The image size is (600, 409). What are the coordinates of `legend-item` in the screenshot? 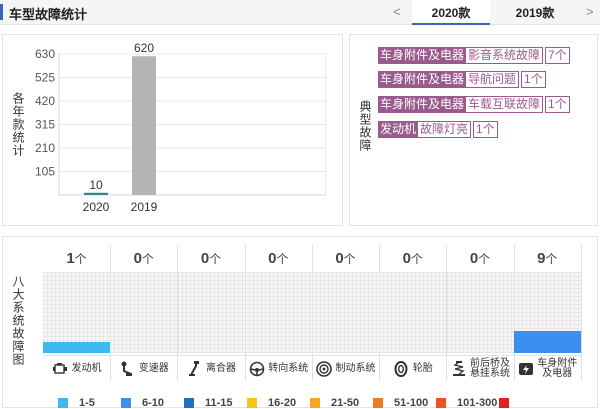 It's located at (530, 403).